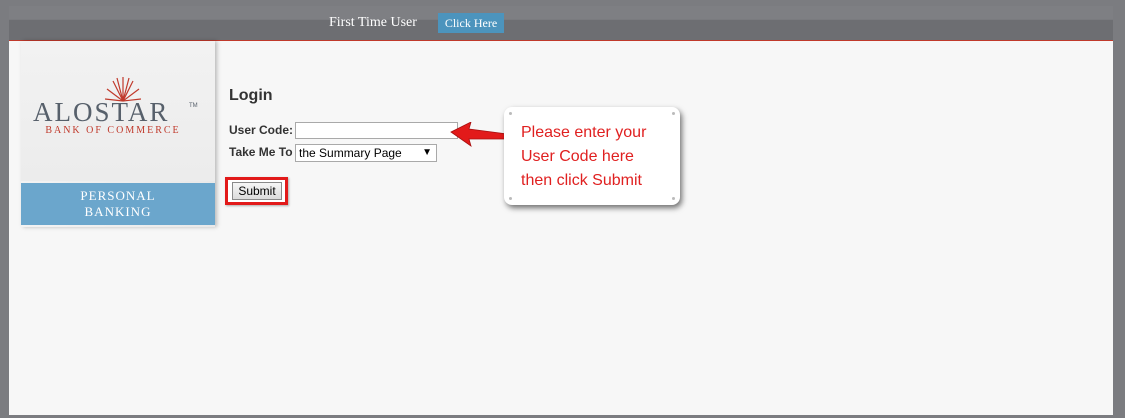  I want to click on callout-line3: then click Submit, so click(581, 180).